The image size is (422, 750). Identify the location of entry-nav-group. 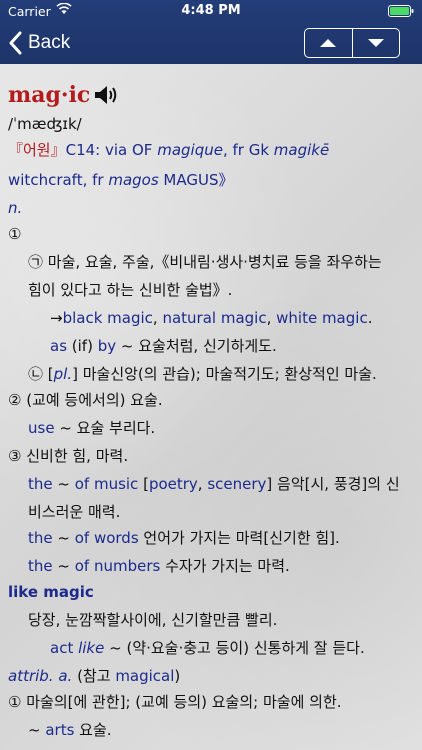
(352, 43).